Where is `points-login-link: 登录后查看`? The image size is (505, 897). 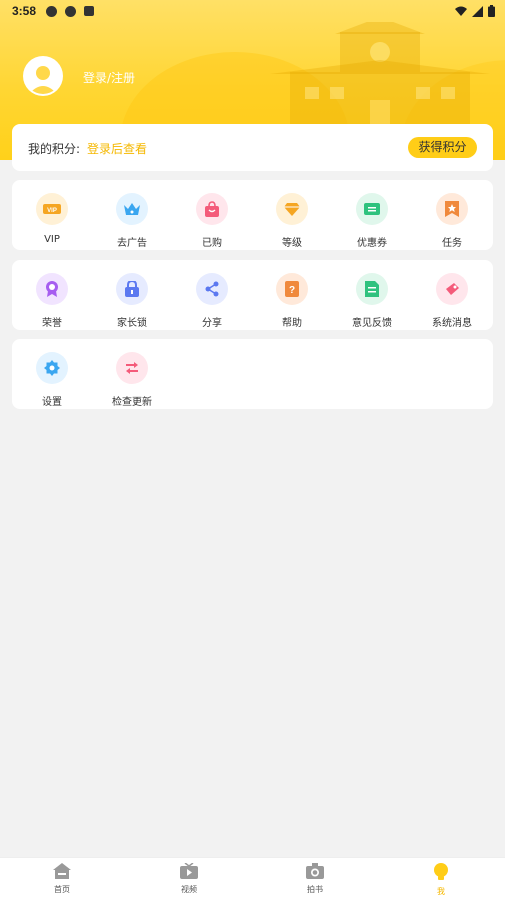
points-login-link: 登录后查看 is located at coordinates (117, 148).